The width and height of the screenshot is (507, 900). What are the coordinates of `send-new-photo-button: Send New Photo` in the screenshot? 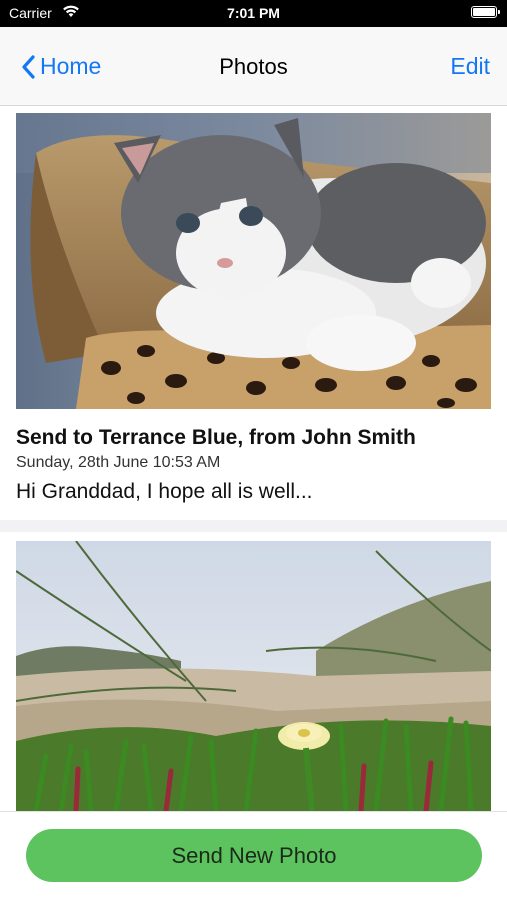 It's located at (254, 855).